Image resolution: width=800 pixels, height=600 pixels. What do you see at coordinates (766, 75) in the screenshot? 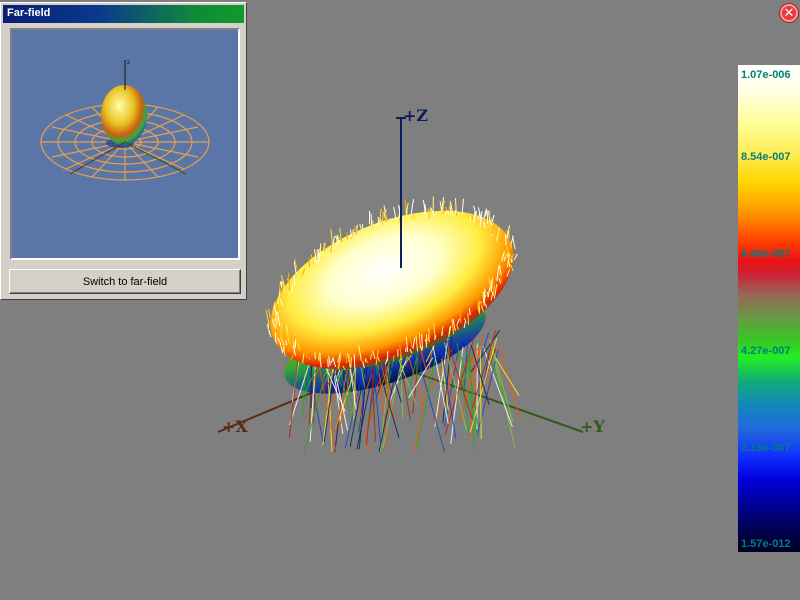
I see `colorbar-label-max: 1.07e-006` at bounding box center [766, 75].